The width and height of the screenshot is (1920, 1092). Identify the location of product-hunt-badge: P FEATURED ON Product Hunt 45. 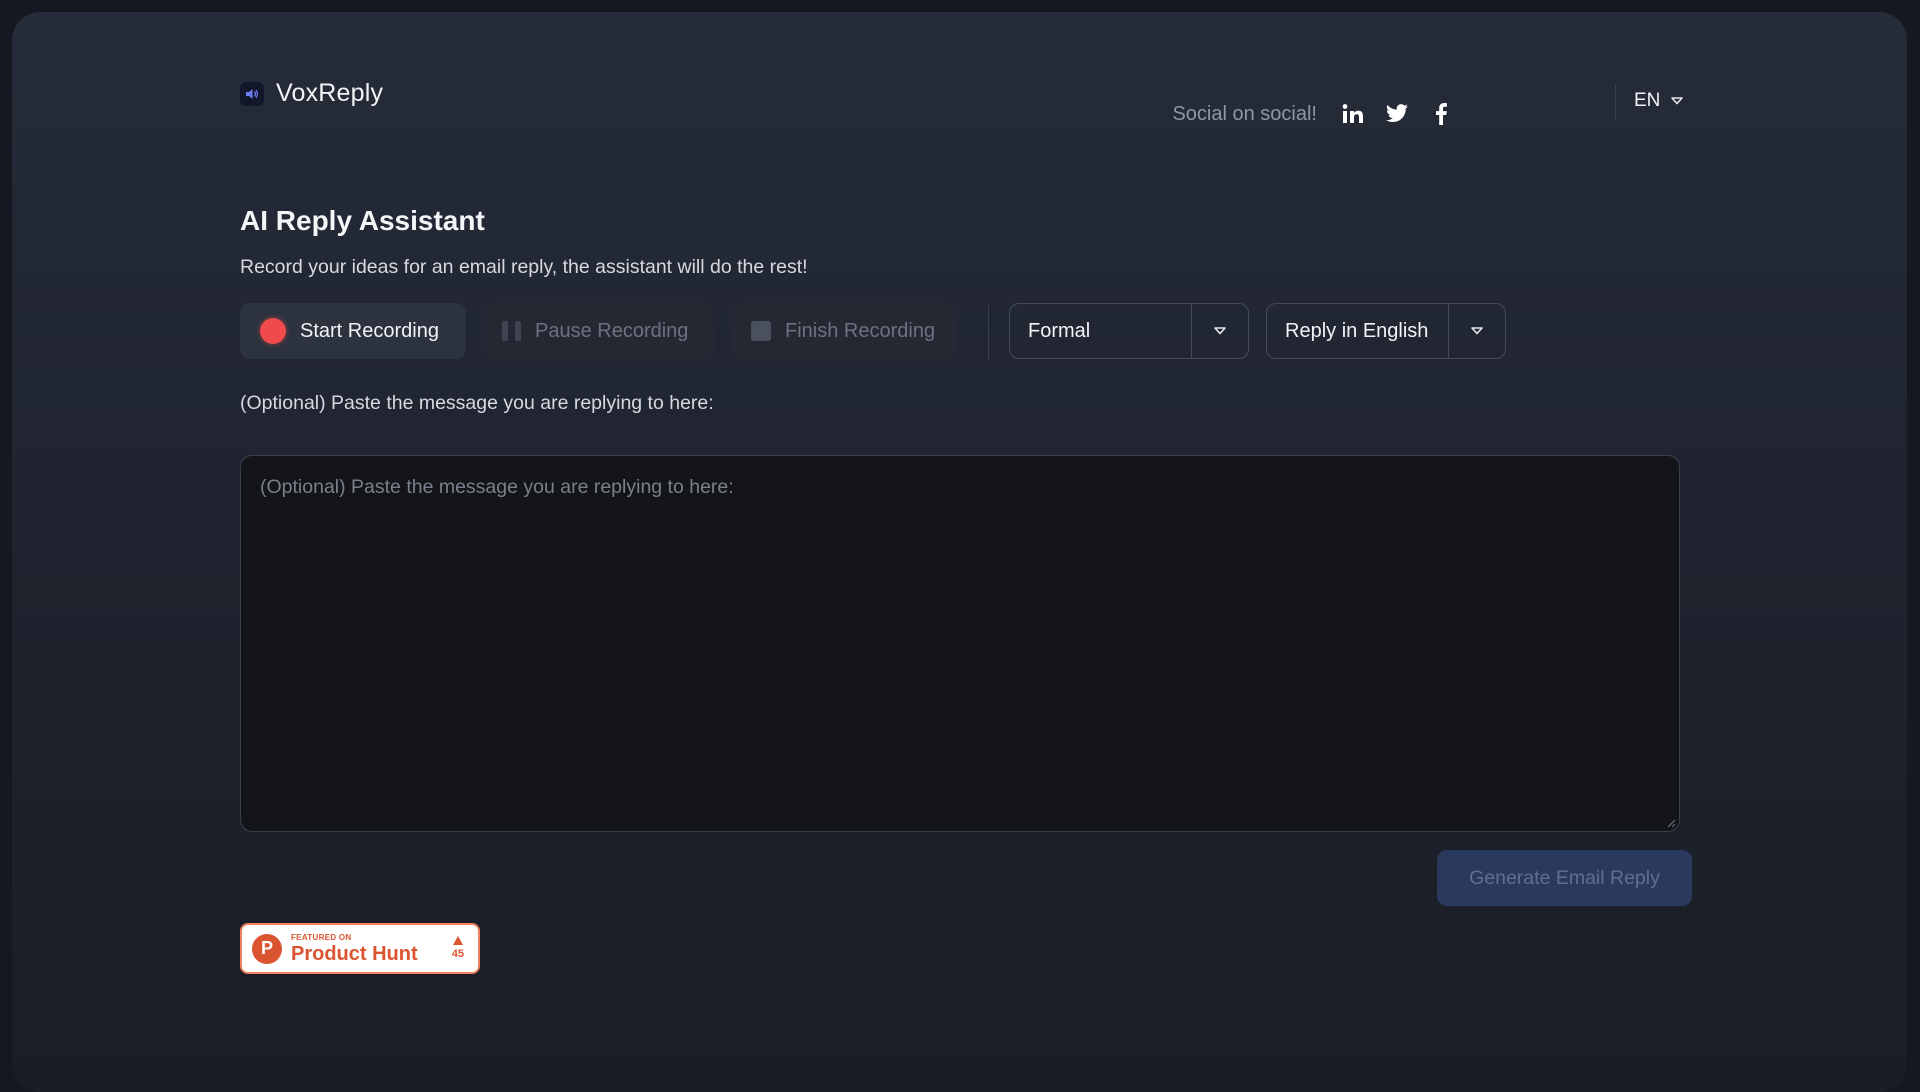
(360, 948).